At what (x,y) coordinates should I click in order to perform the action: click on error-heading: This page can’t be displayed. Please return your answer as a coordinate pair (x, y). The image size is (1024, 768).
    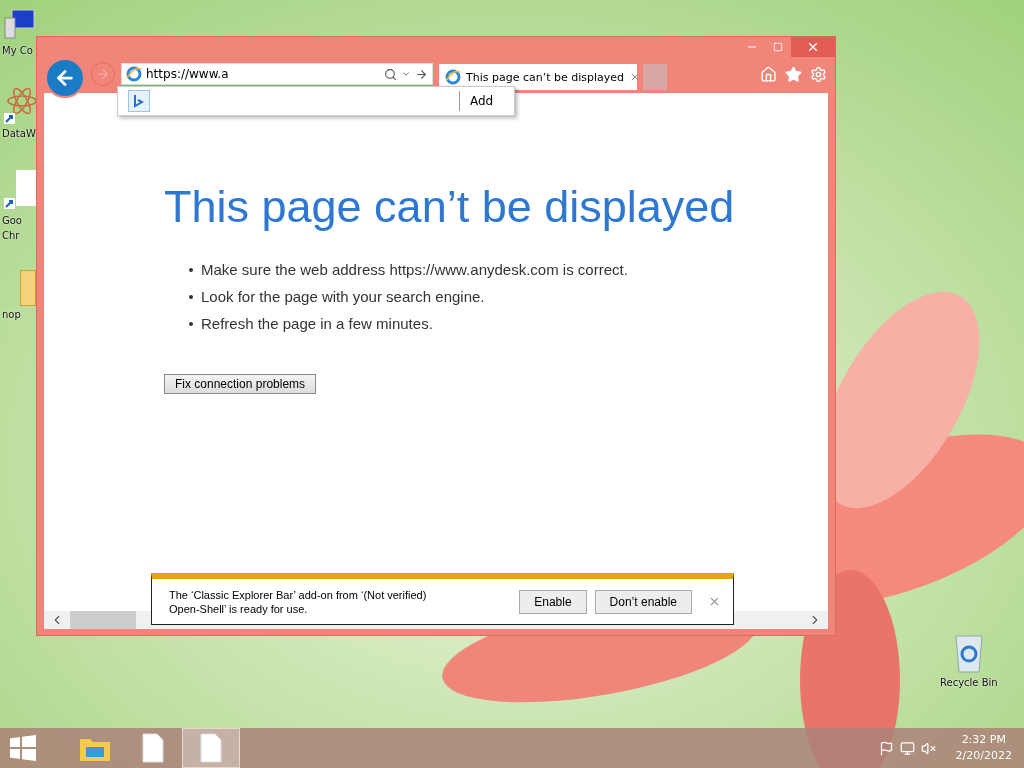
    Looking at the image, I should click on (450, 207).